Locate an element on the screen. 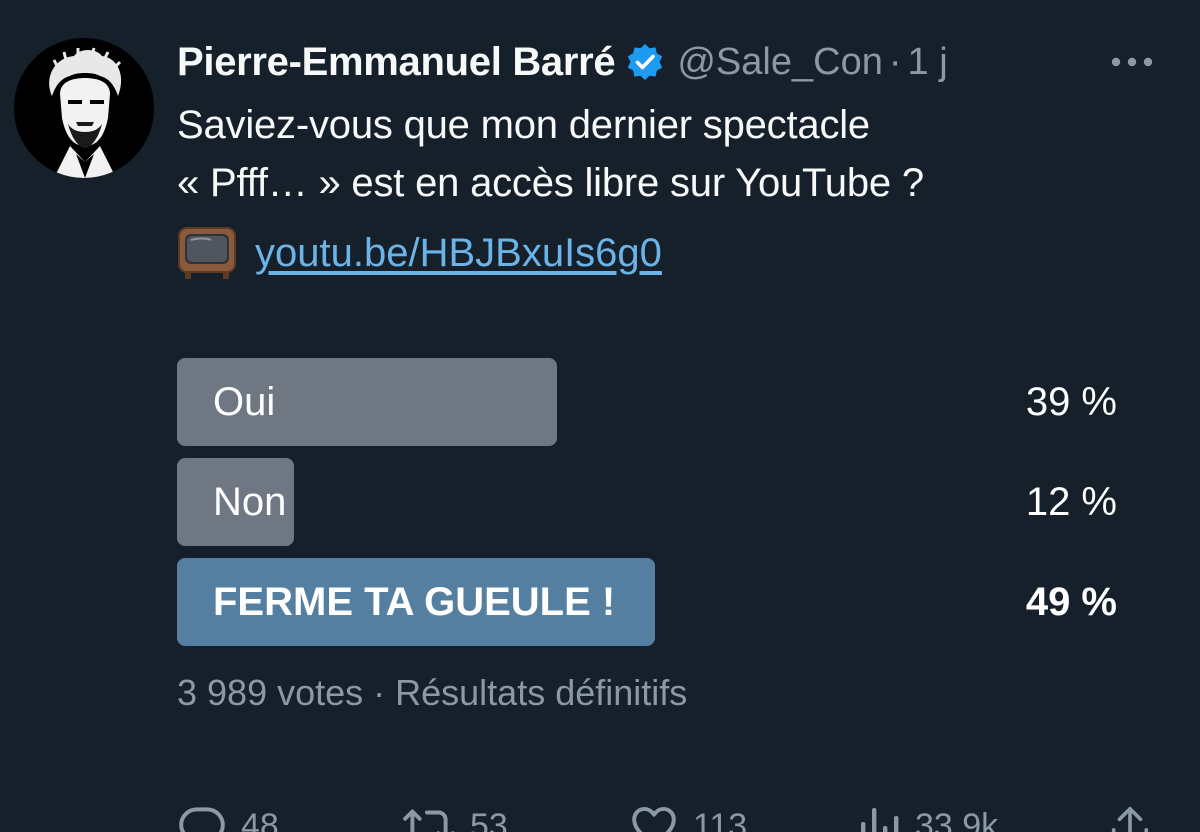  poll-option-label: FERME TA GUEULE ! is located at coordinates (414, 602).